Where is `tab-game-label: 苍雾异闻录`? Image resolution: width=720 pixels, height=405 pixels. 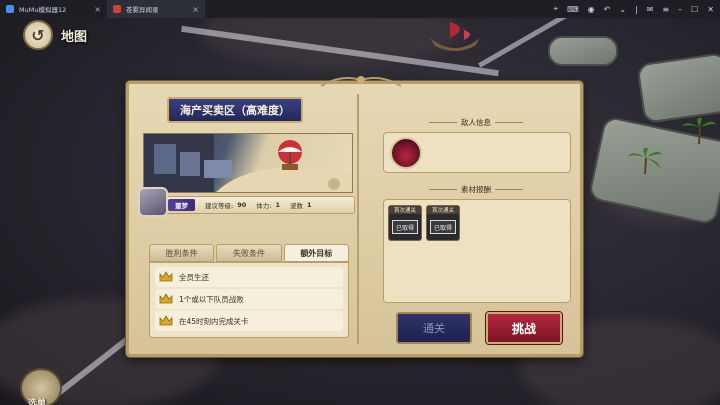 tab-game-label: 苍雾异闻录 is located at coordinates (142, 10).